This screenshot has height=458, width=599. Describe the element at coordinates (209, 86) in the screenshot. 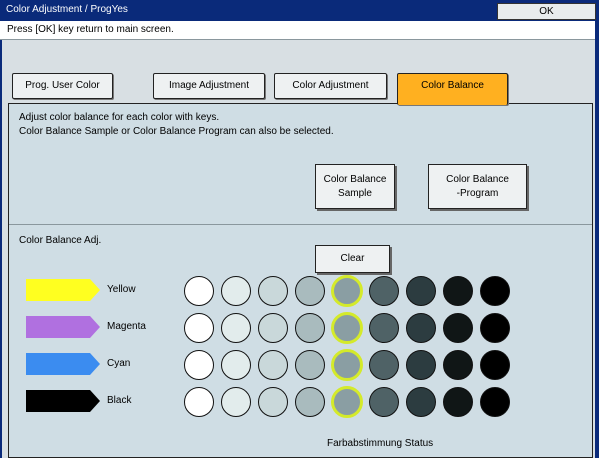

I see `tab-image-adjustment: Image Adjustment` at that location.